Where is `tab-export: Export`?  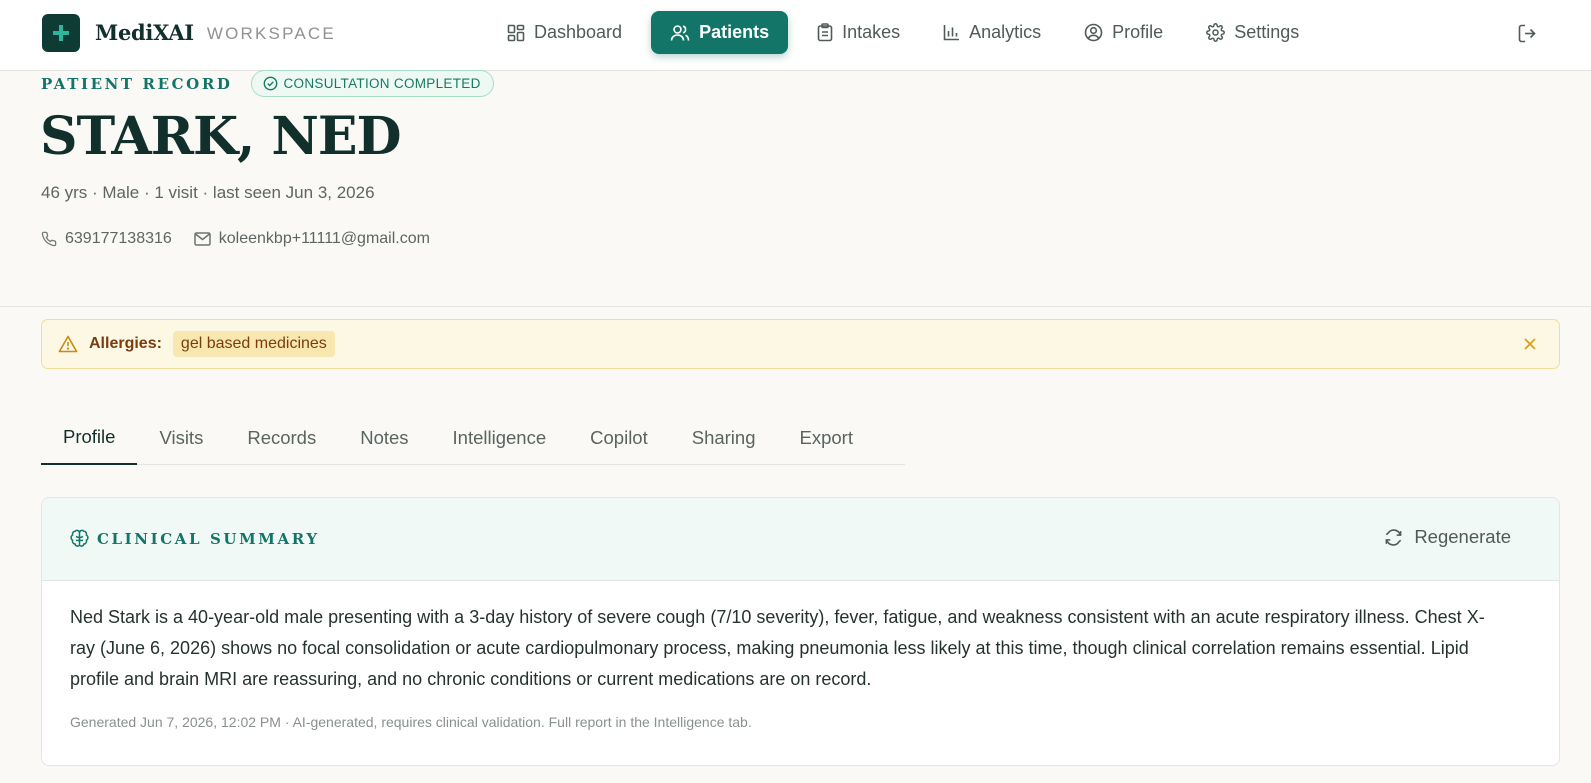
tab-export: Export is located at coordinates (826, 437).